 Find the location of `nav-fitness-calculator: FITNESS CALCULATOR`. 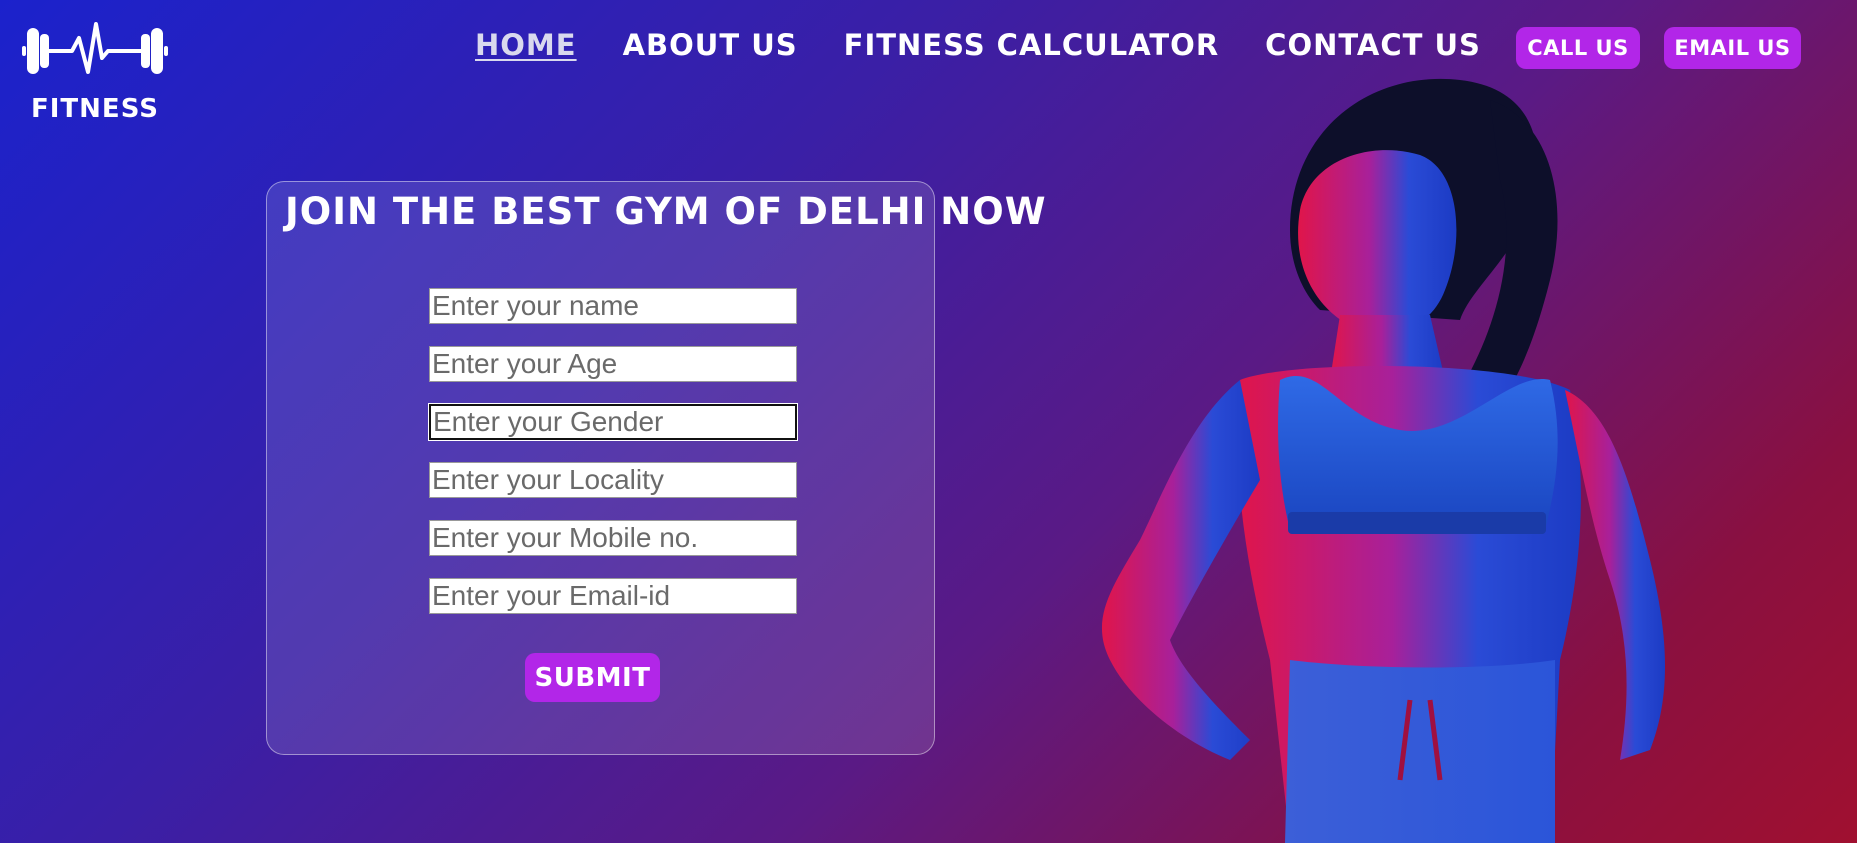

nav-fitness-calculator: FITNESS CALCULATOR is located at coordinates (1032, 45).